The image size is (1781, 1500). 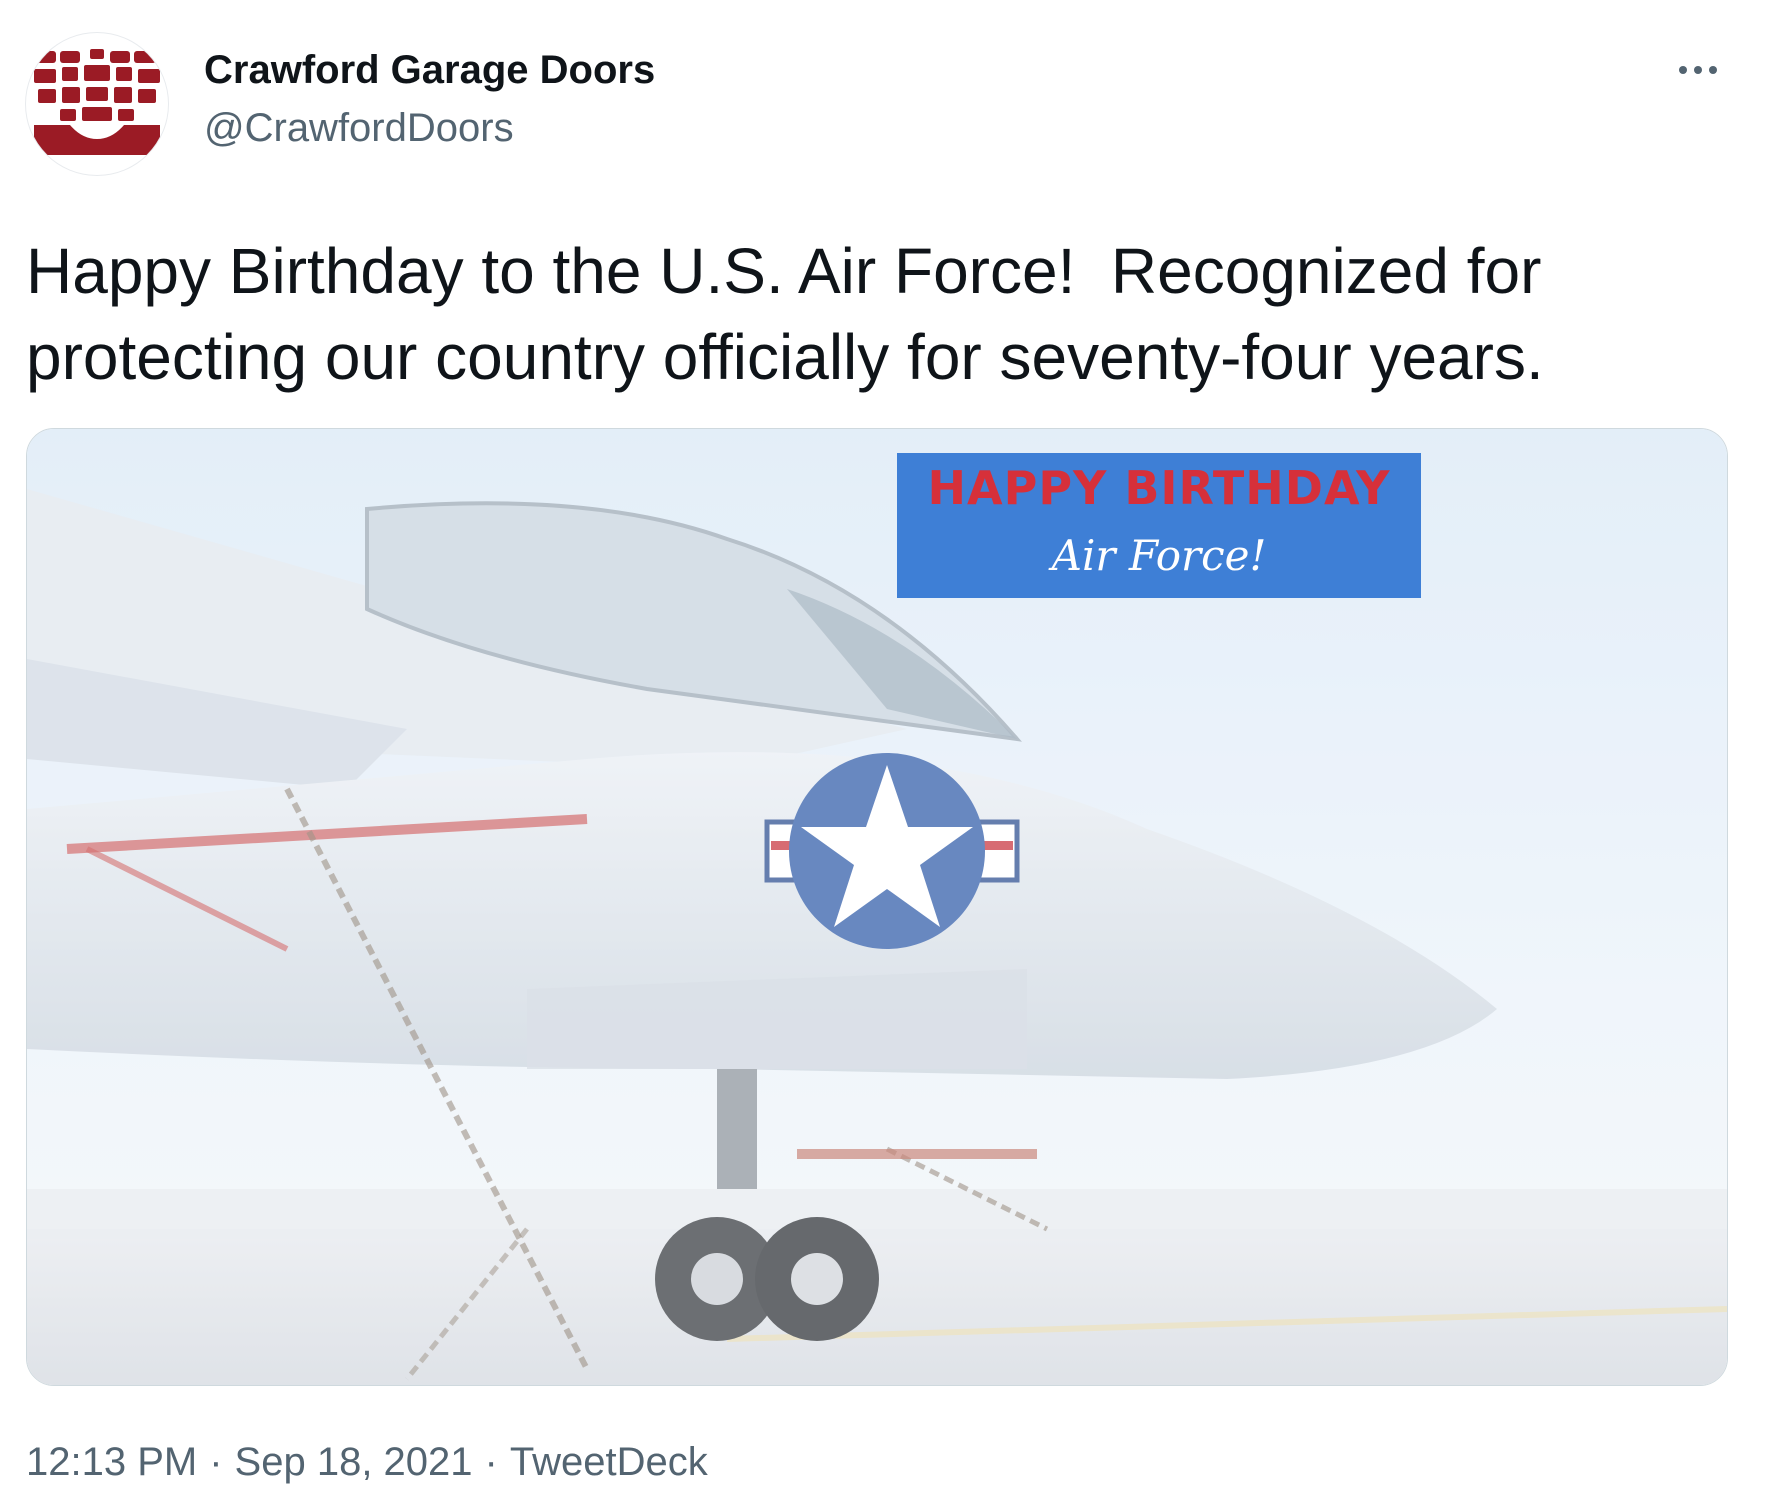 What do you see at coordinates (359, 128) in the screenshot?
I see `account-handle: @CrawfordDoors` at bounding box center [359, 128].